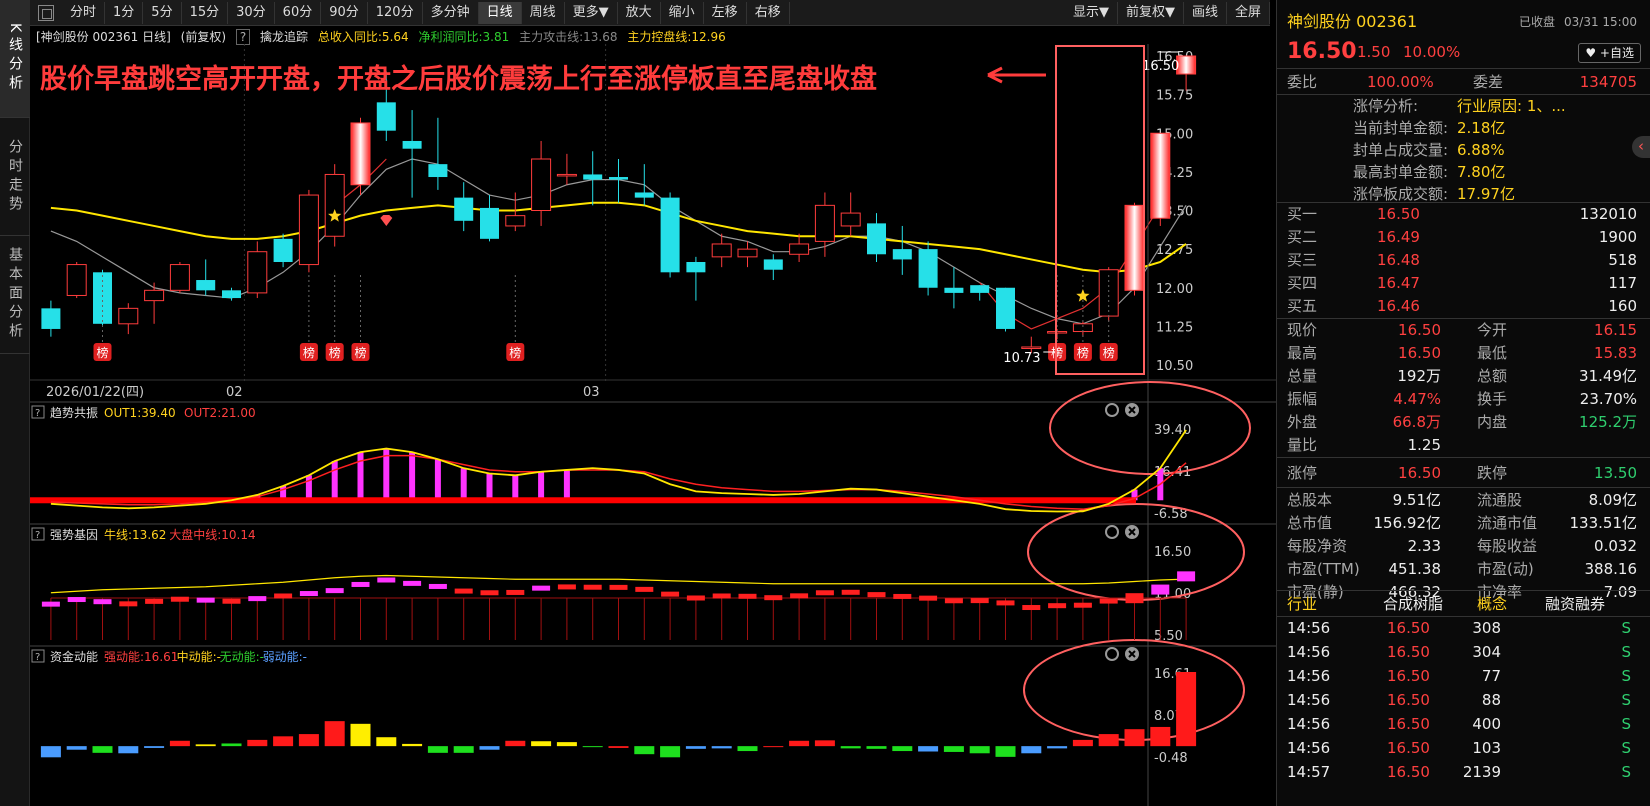 This screenshot has width=1650, height=806. What do you see at coordinates (1302, 214) in the screenshot?
I see `bid-level: 买一` at bounding box center [1302, 214].